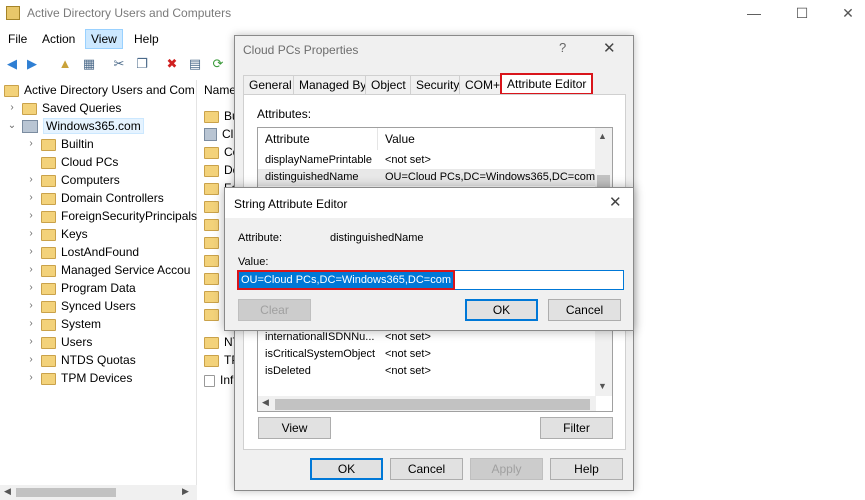 The width and height of the screenshot is (865, 500). I want to click on chevron-down-icon: ⌄, so click(12, 126).